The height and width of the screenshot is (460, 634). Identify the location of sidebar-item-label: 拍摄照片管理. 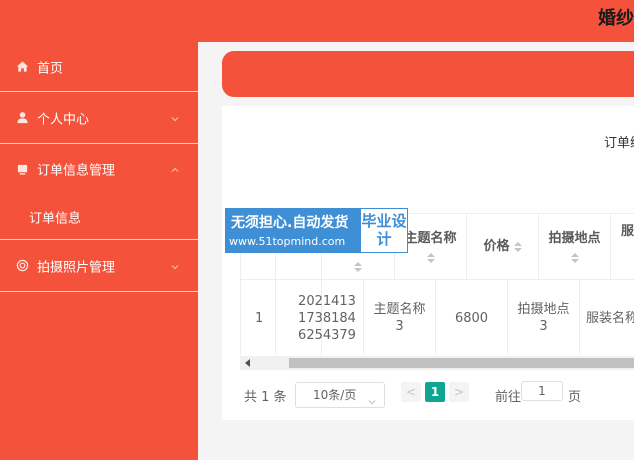
(76, 267).